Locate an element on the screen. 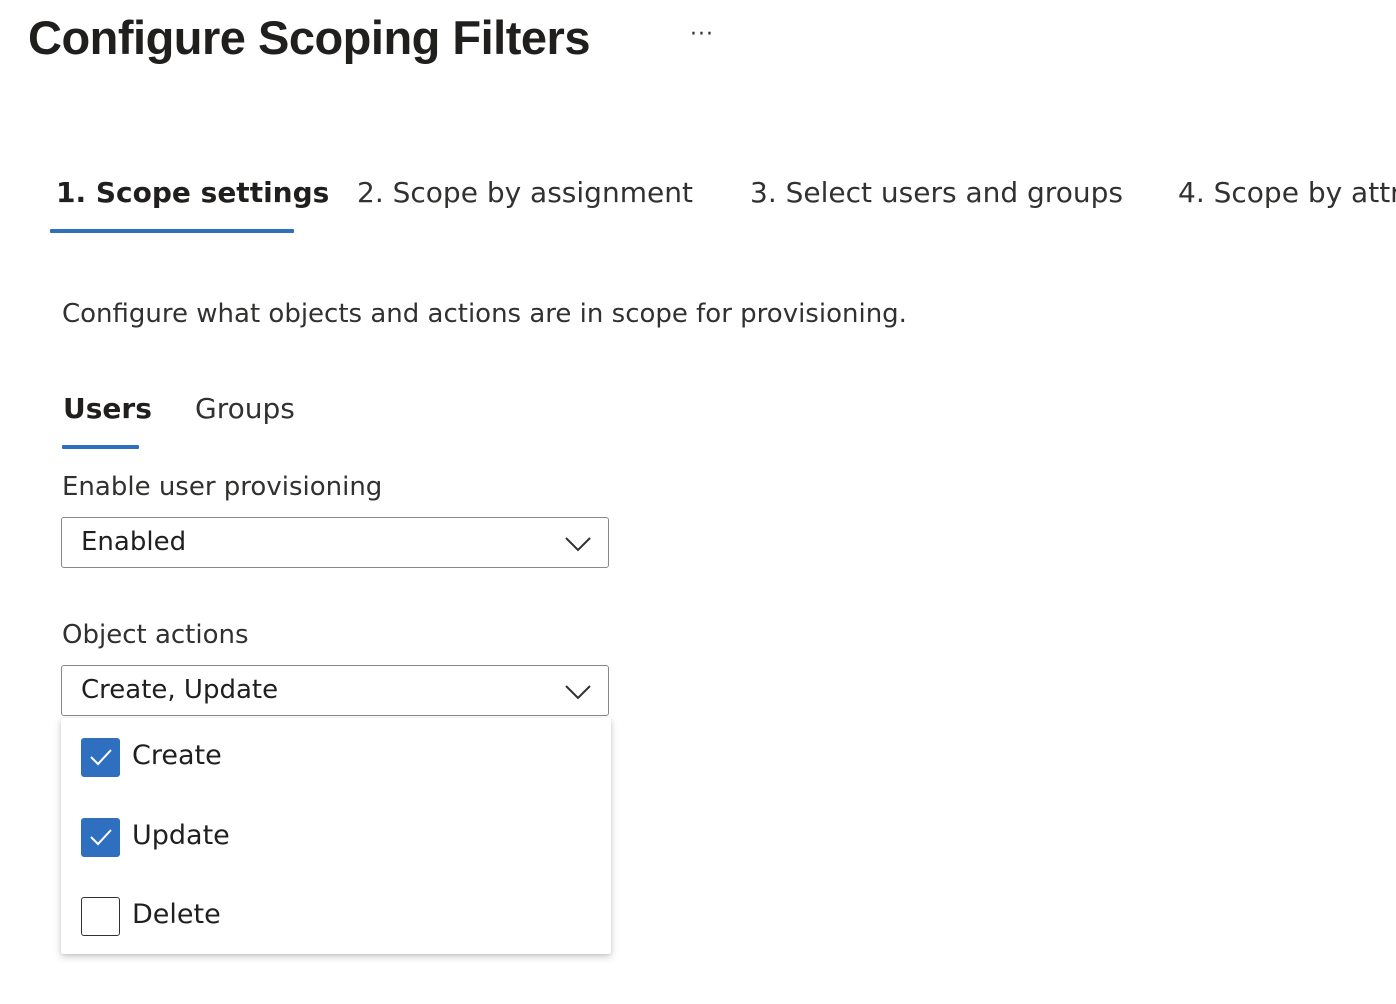 The image size is (1396, 1004). tab-select-users-and-groups: 3. Select users and groups is located at coordinates (936, 192).